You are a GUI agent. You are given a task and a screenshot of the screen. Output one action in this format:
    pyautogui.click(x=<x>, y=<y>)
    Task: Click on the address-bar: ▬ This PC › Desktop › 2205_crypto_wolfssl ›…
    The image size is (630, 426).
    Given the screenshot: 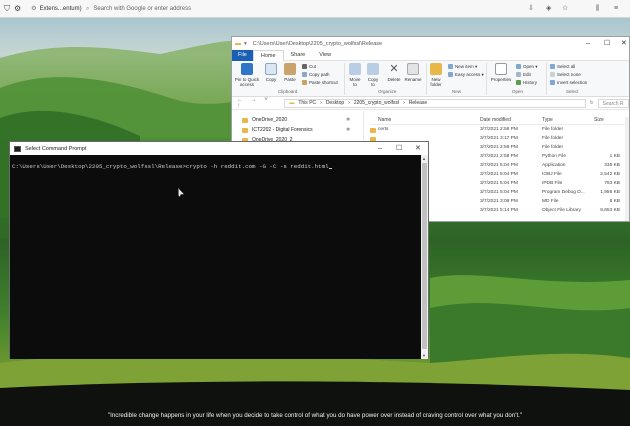 What is the action you would take?
    pyautogui.click(x=435, y=103)
    